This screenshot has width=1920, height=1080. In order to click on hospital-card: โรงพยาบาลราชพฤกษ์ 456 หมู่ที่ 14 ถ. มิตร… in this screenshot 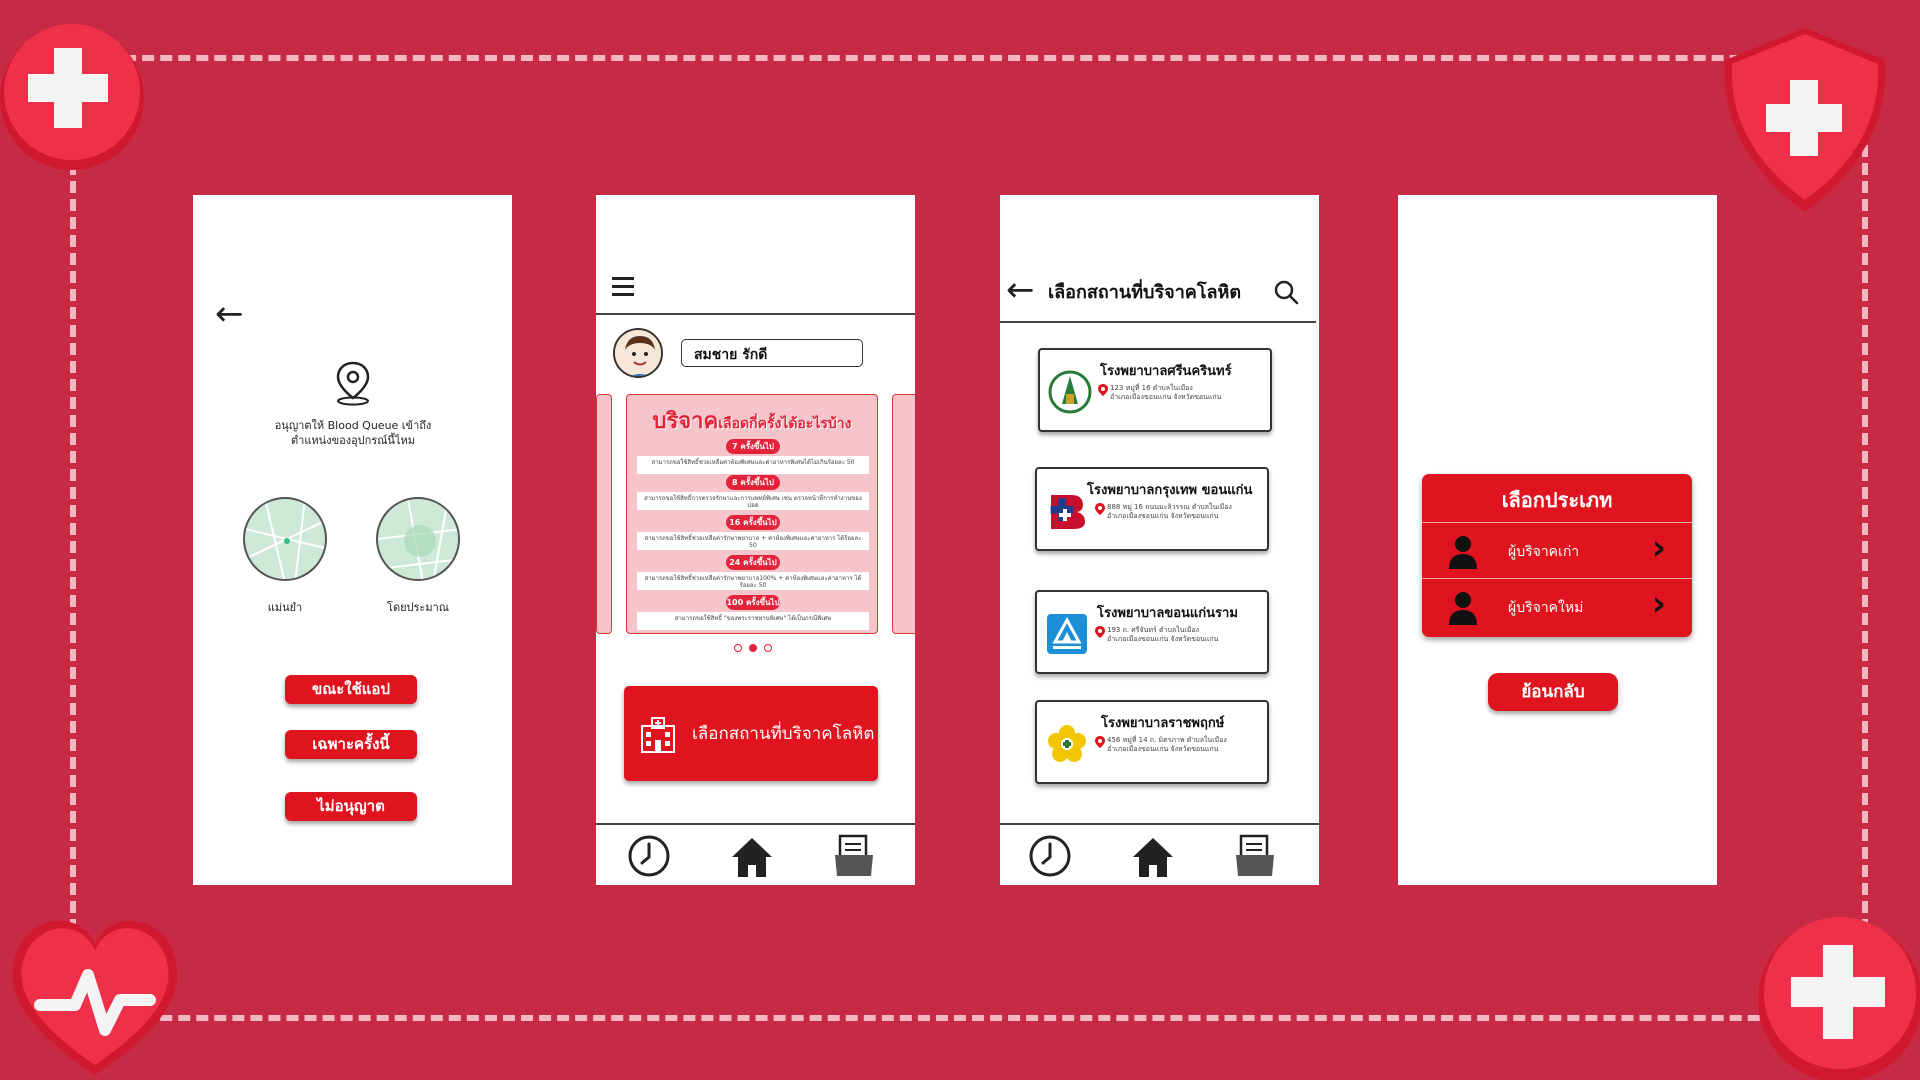, I will do `click(1152, 742)`.